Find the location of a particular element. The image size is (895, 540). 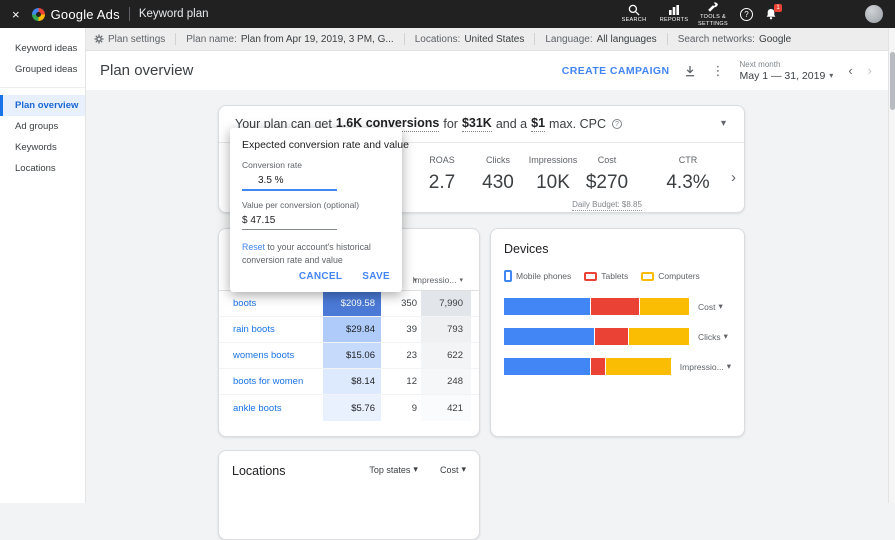

vertical-scrollbar is located at coordinates (891, 265).